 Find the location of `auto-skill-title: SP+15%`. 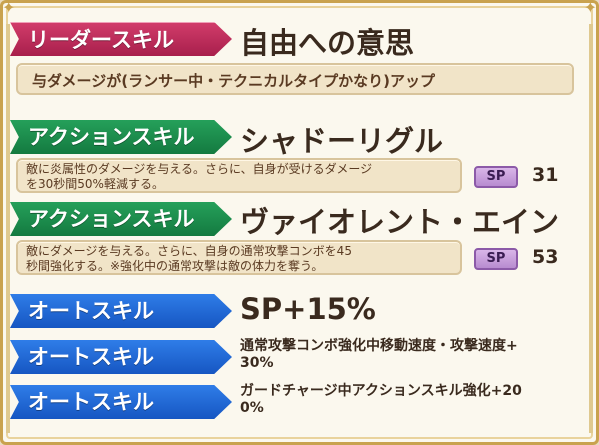

auto-skill-title: SP+15% is located at coordinates (308, 309).